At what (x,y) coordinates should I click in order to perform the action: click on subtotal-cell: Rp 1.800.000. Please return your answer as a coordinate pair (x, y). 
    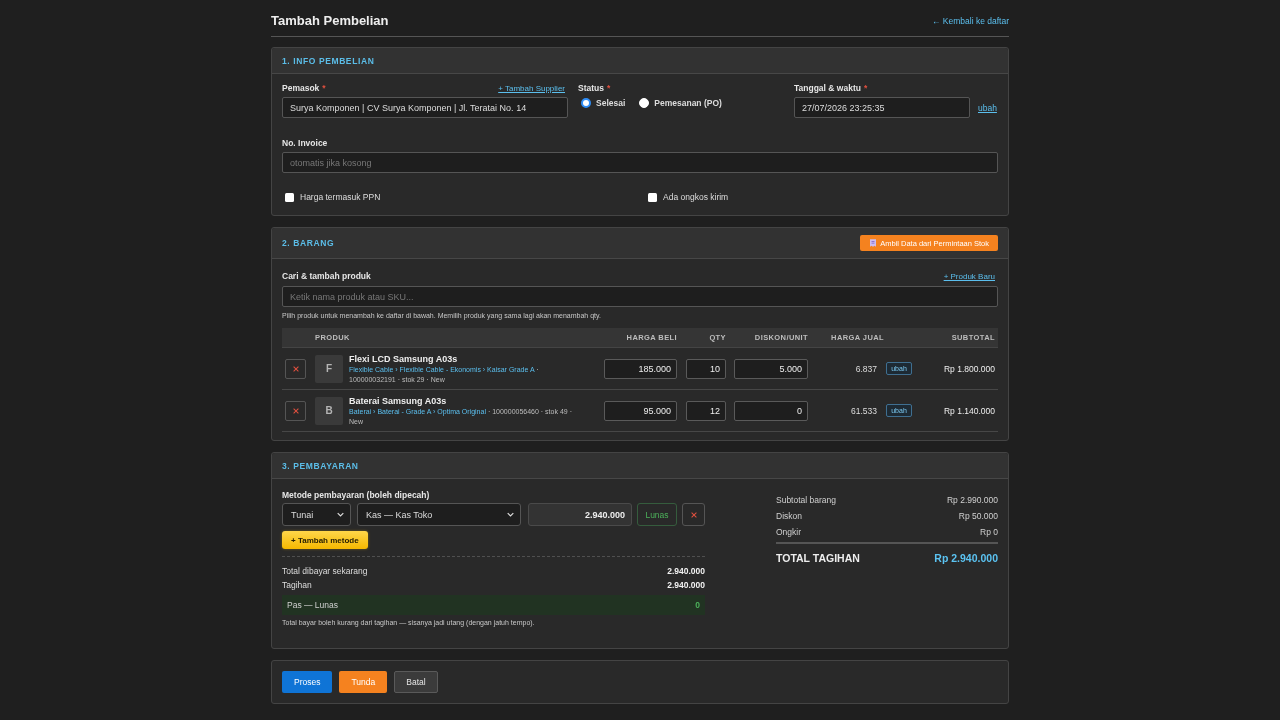
    Looking at the image, I should click on (969, 368).